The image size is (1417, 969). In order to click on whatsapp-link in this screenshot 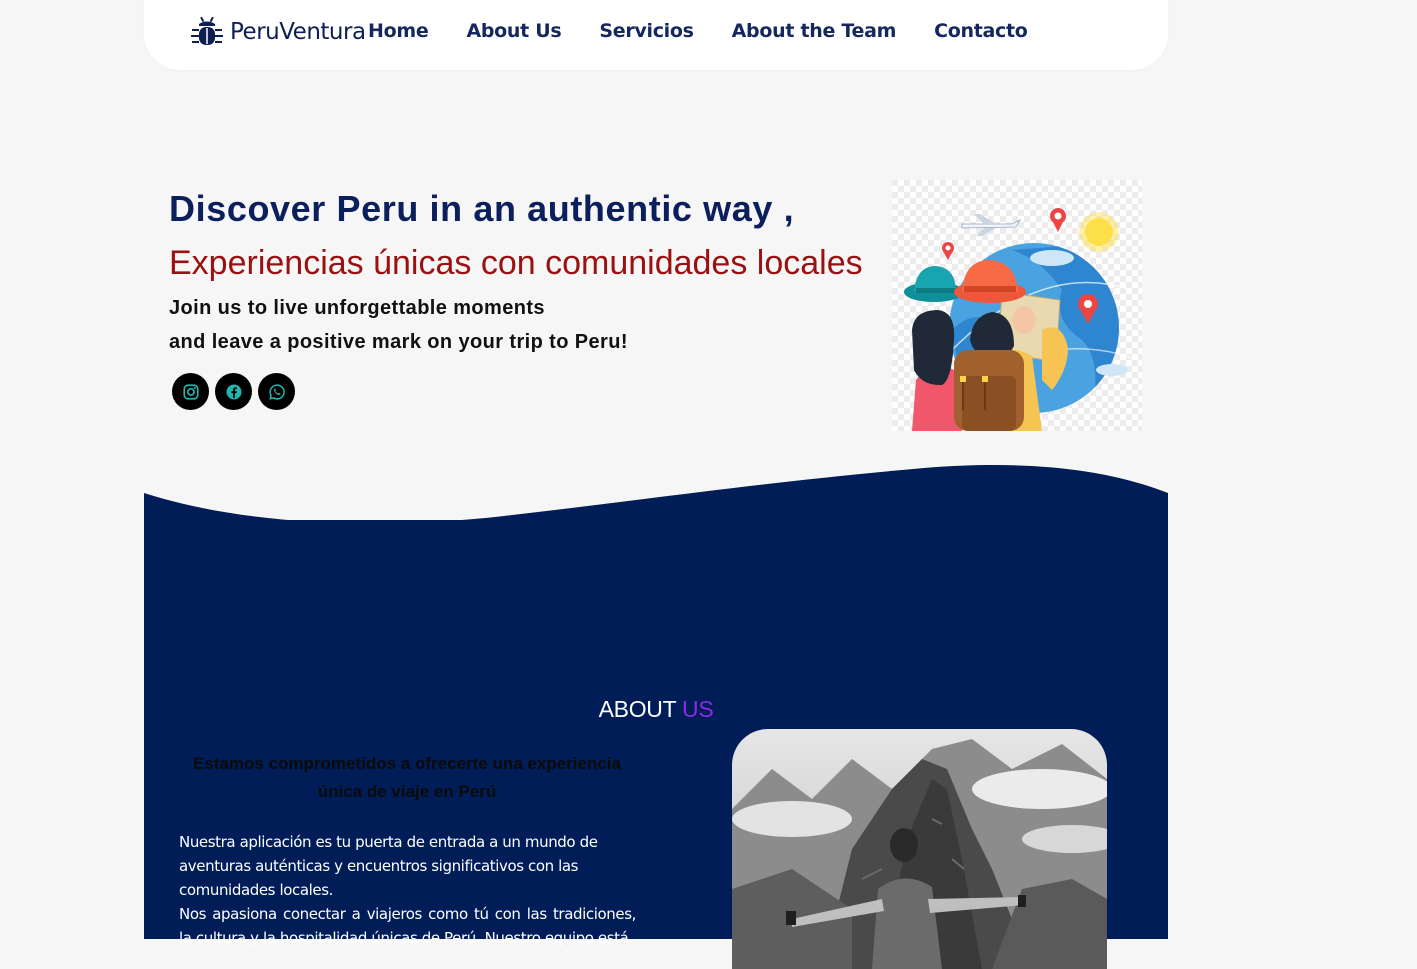, I will do `click(276, 391)`.